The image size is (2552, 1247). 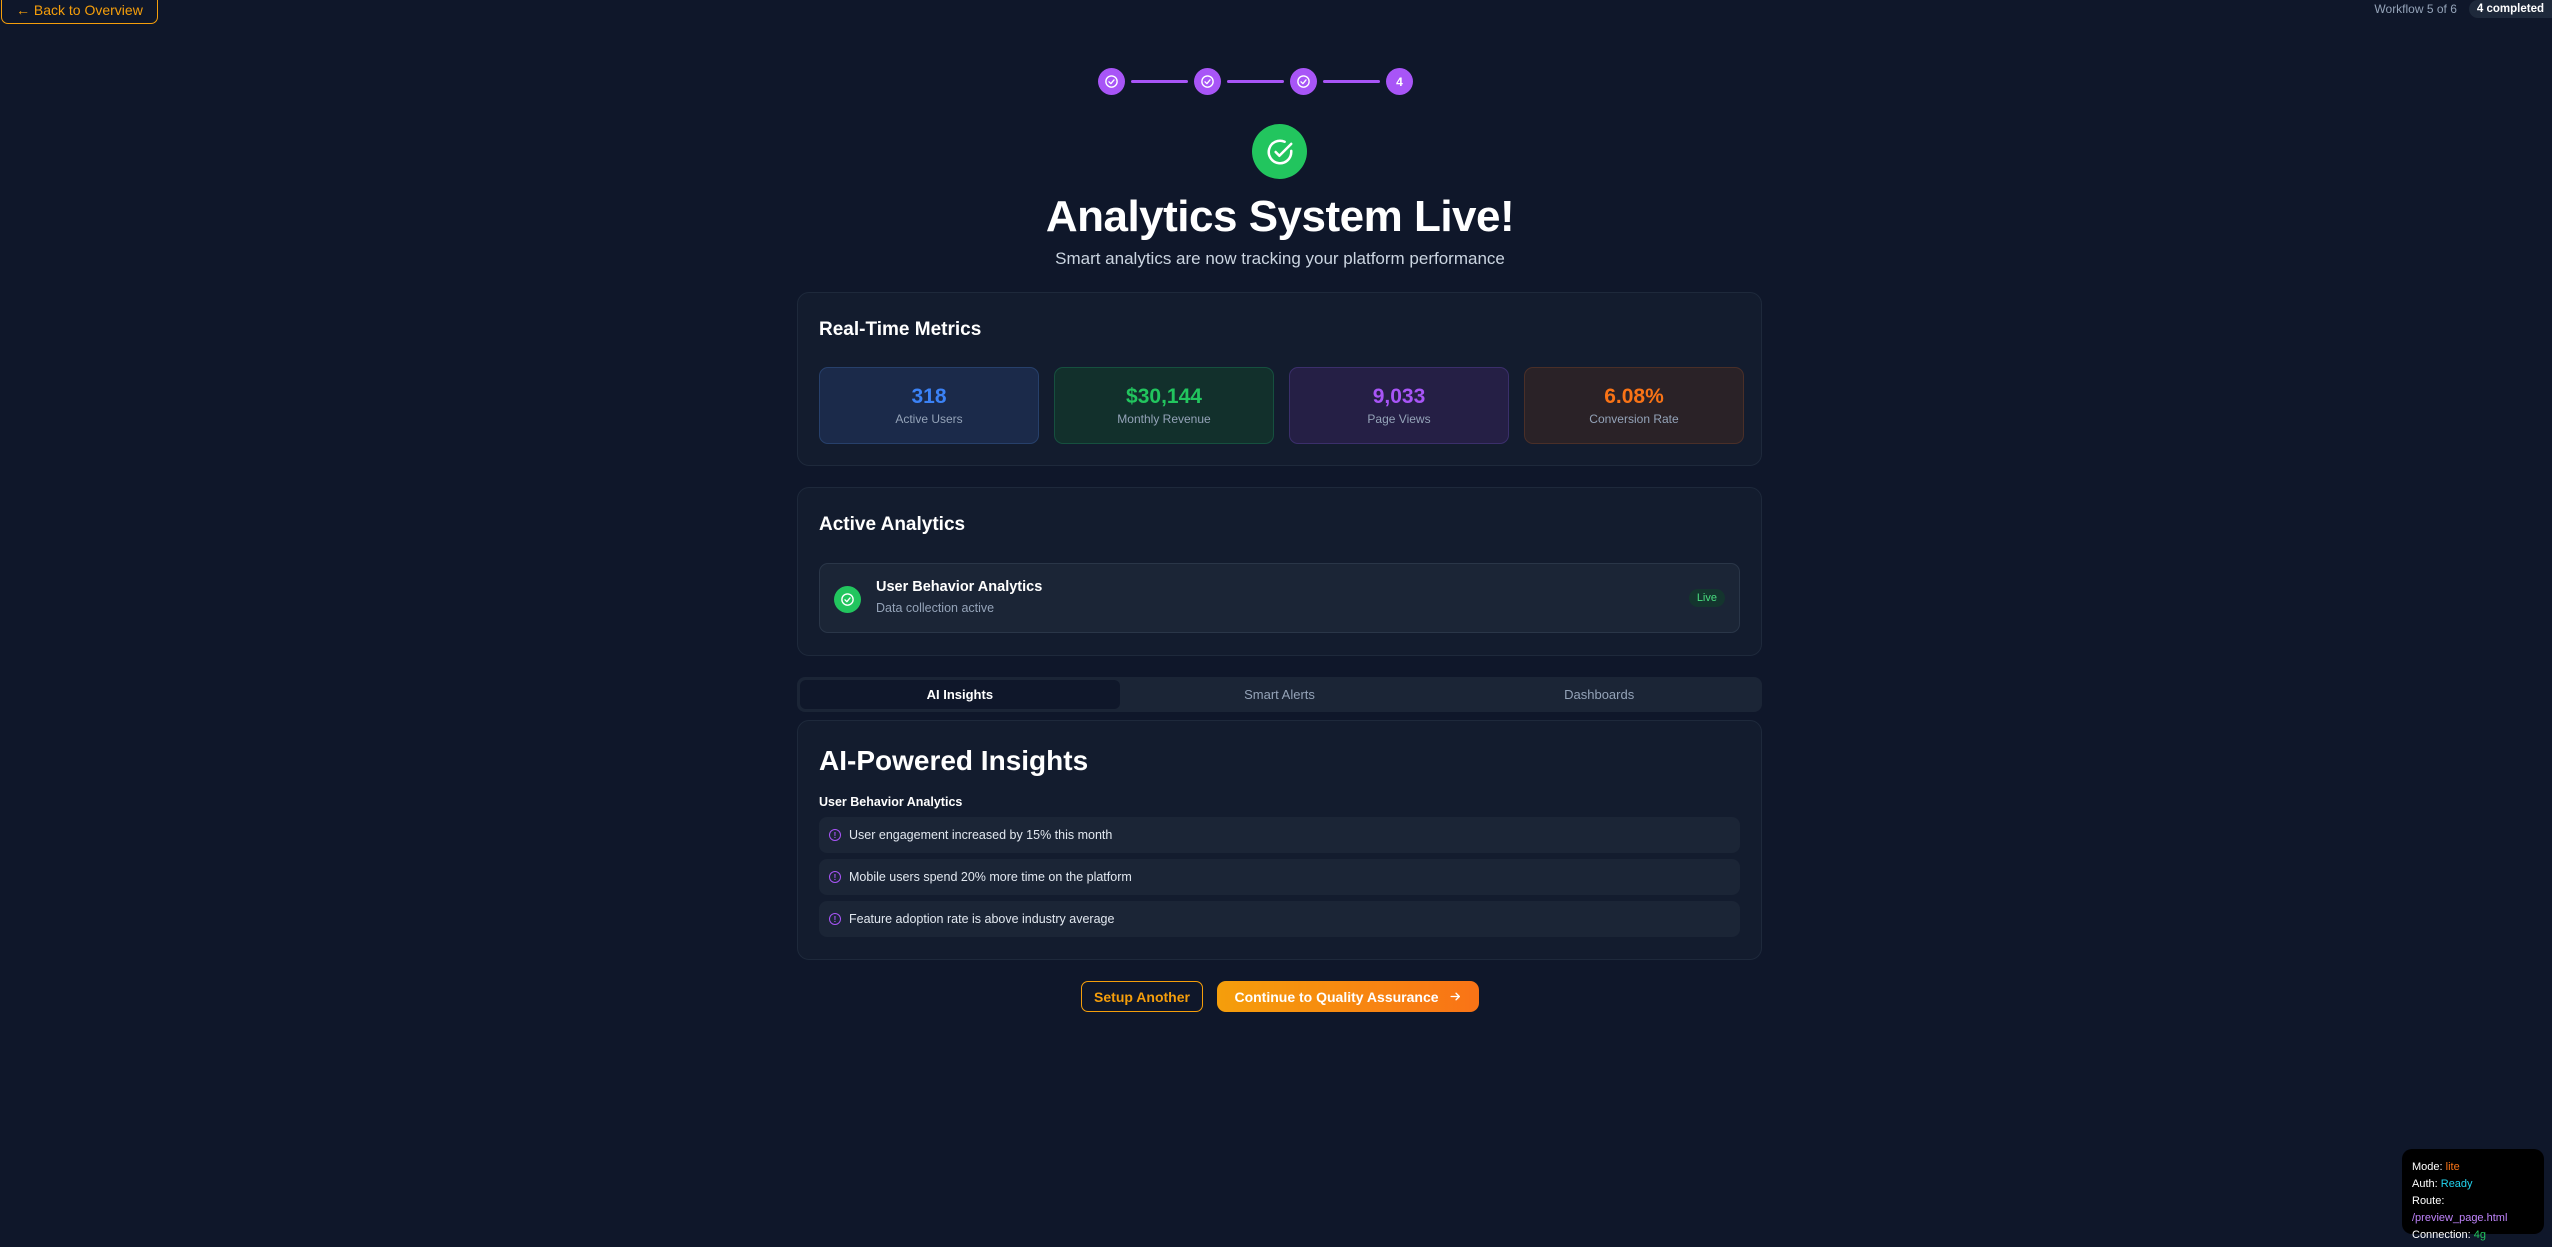 I want to click on debug-mode-value: lite, so click(x=2452, y=1167).